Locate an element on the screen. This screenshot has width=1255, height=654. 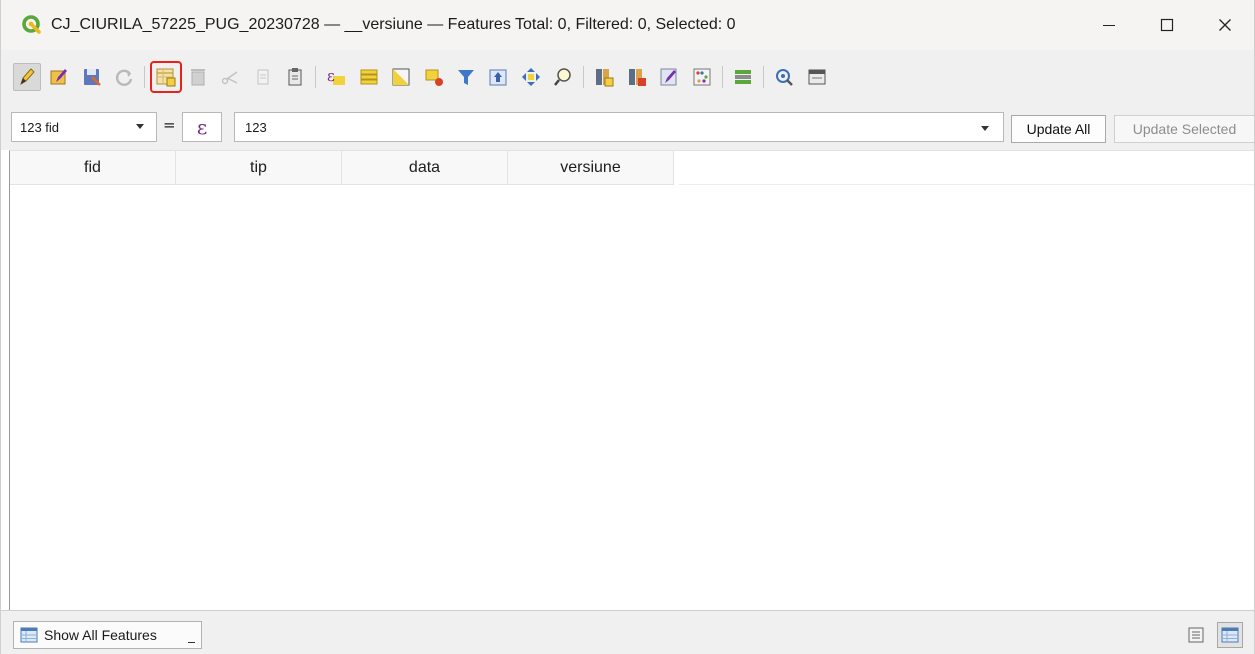
pencil-icon is located at coordinates (27, 77).